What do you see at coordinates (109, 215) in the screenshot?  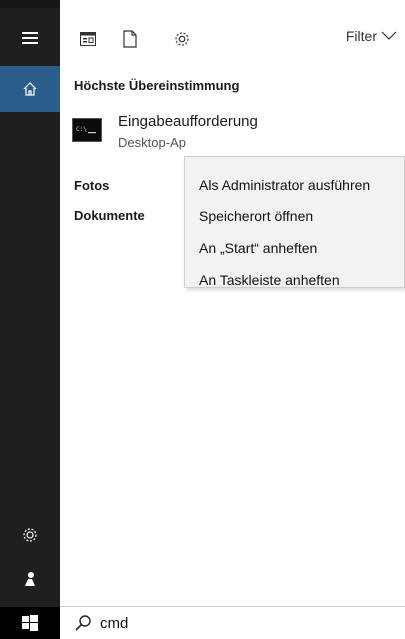 I see `category-dokumente: Dokumente` at bounding box center [109, 215].